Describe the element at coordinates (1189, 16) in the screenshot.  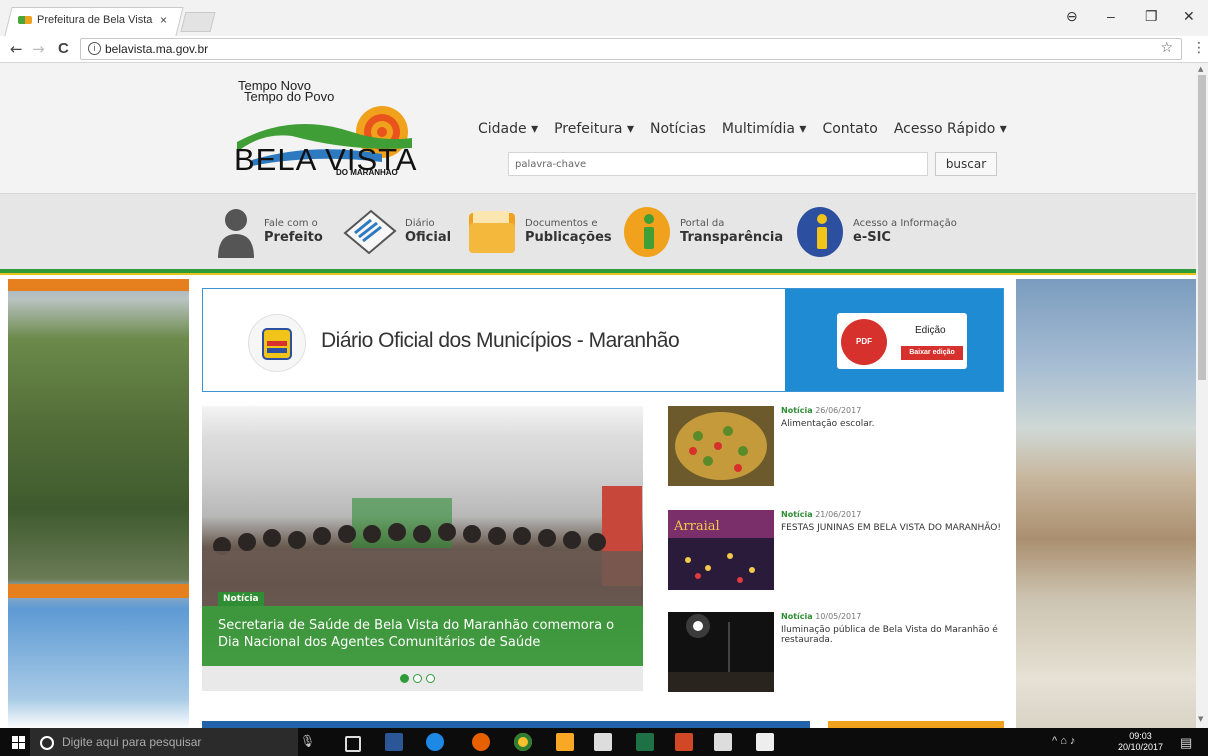
I see `close-window-icon: ✕` at that location.